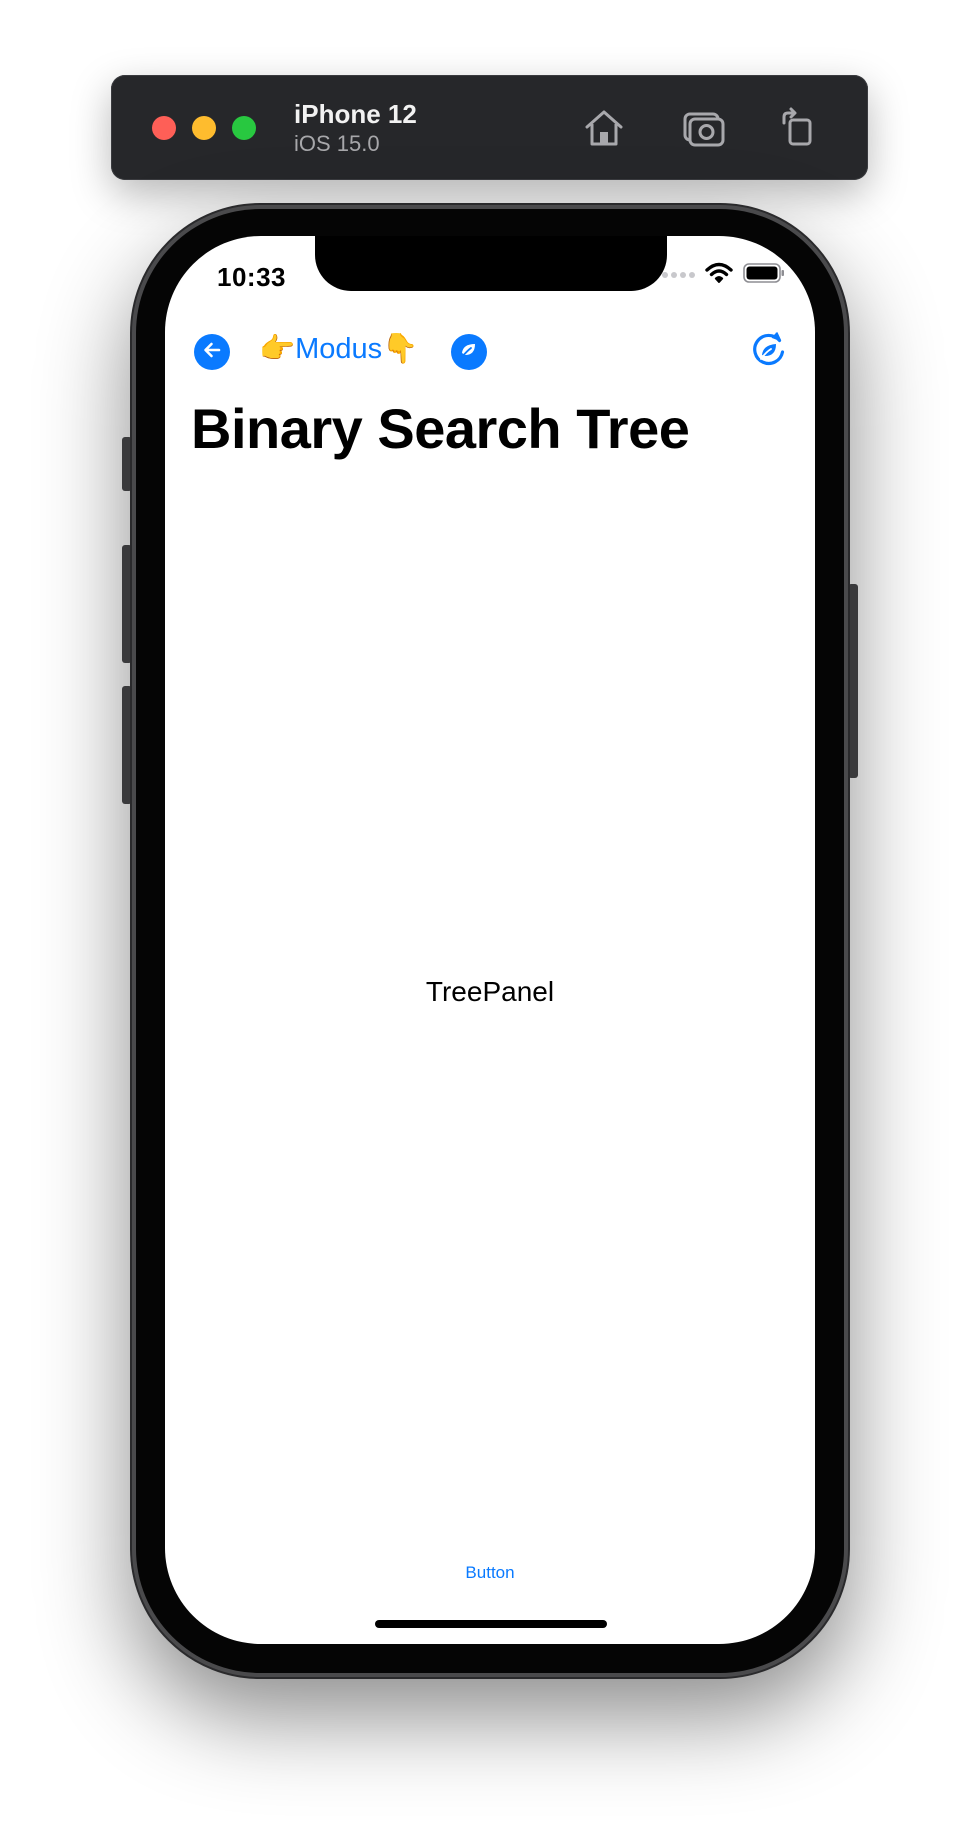 The image size is (980, 1830). What do you see at coordinates (491, 1624) in the screenshot?
I see `home-indicator` at bounding box center [491, 1624].